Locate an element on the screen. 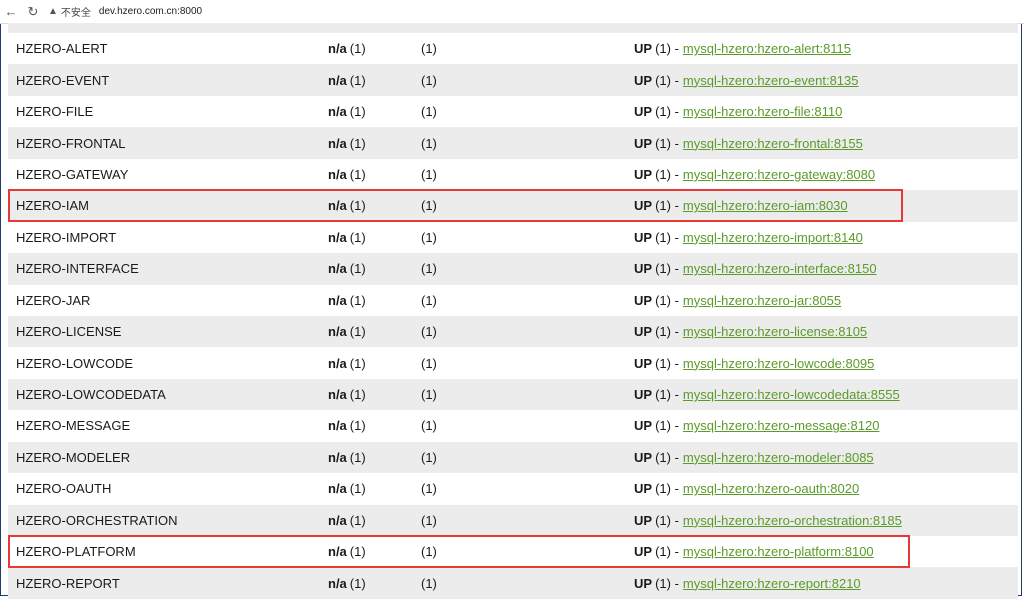 The image size is (1024, 599). instance-link: mysql-hzero:hzero-gateway:8080 is located at coordinates (779, 174).